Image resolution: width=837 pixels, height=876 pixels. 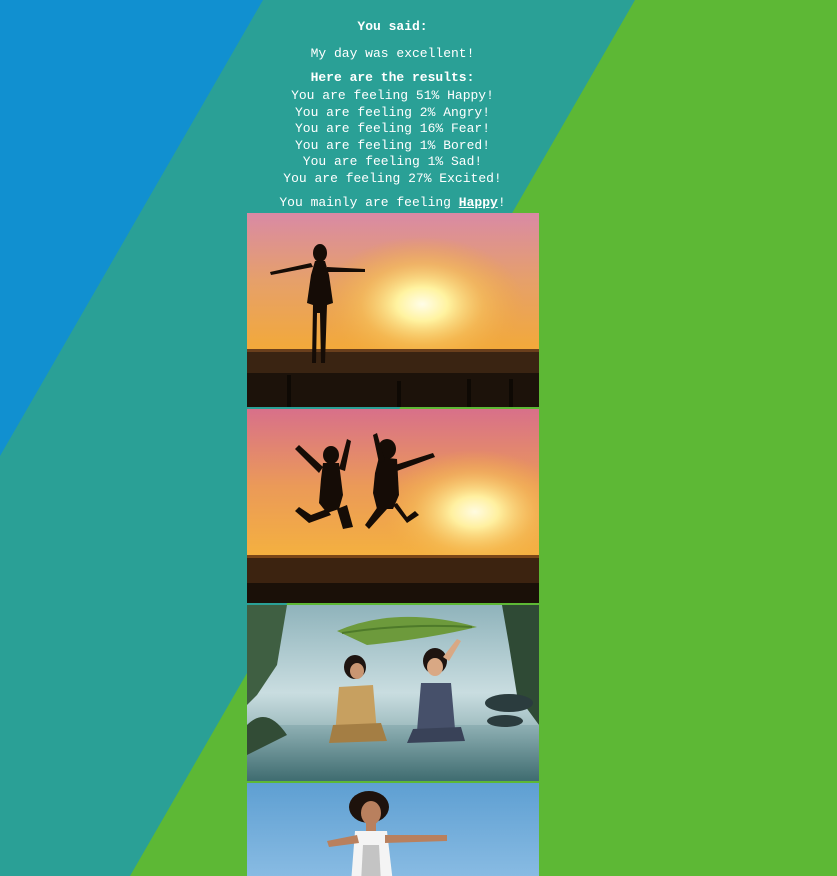 What do you see at coordinates (392, 77) in the screenshot?
I see `results-heading: Here are the results:` at bounding box center [392, 77].